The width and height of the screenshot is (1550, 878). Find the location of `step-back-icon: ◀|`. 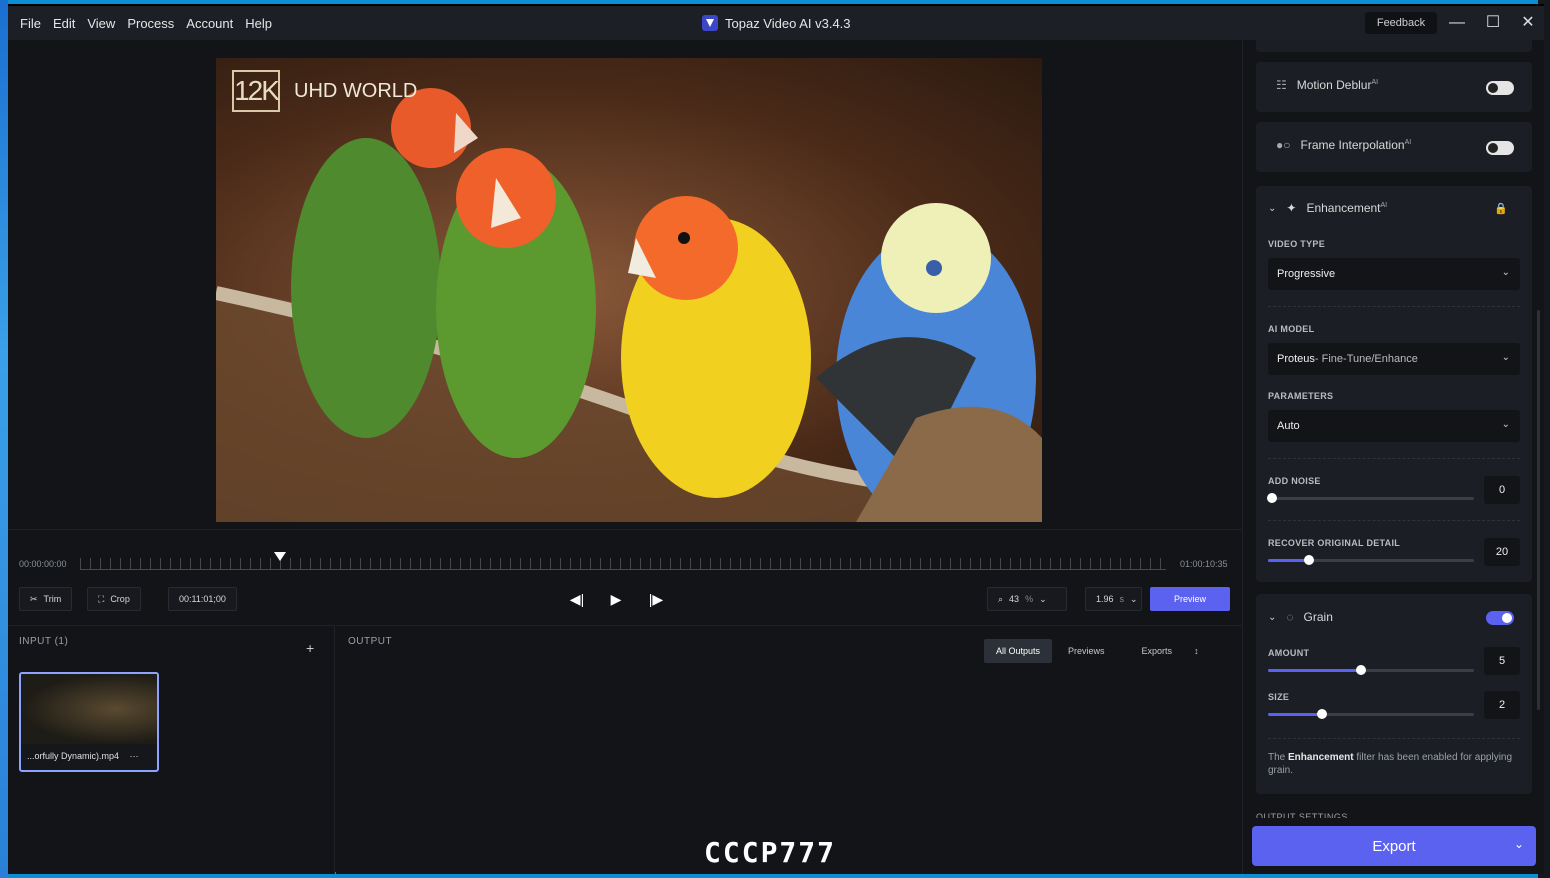

step-back-icon: ◀| is located at coordinates (577, 599).